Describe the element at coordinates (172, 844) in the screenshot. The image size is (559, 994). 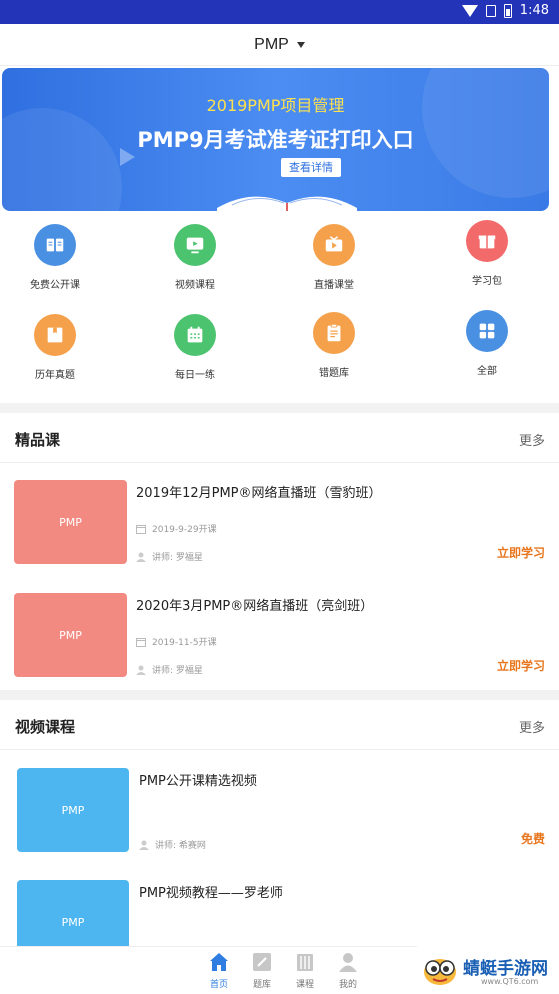
I see `video-teacher: 讲师: 希赛网` at that location.